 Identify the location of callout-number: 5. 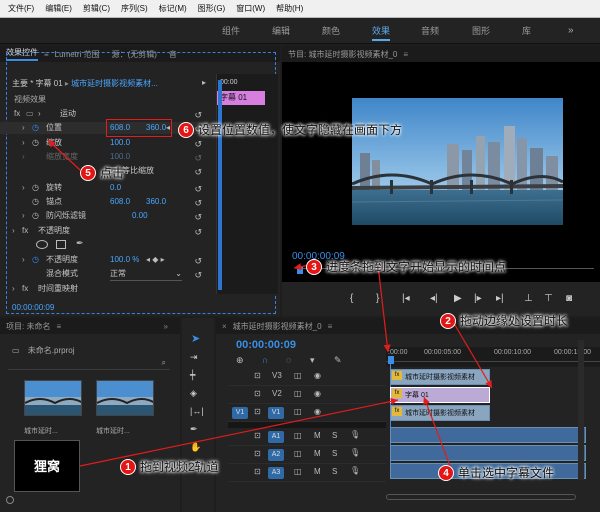
(88, 172).